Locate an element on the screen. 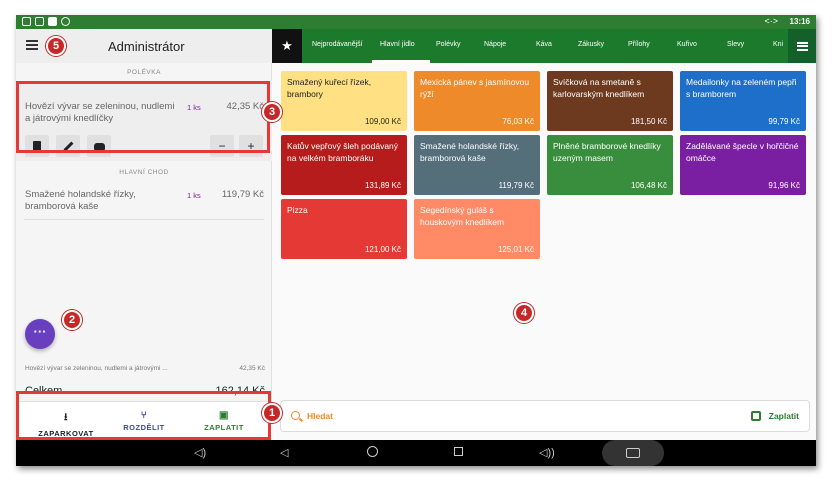 This screenshot has height=482, width=832. highlight-order-actions is located at coordinates (143, 415).